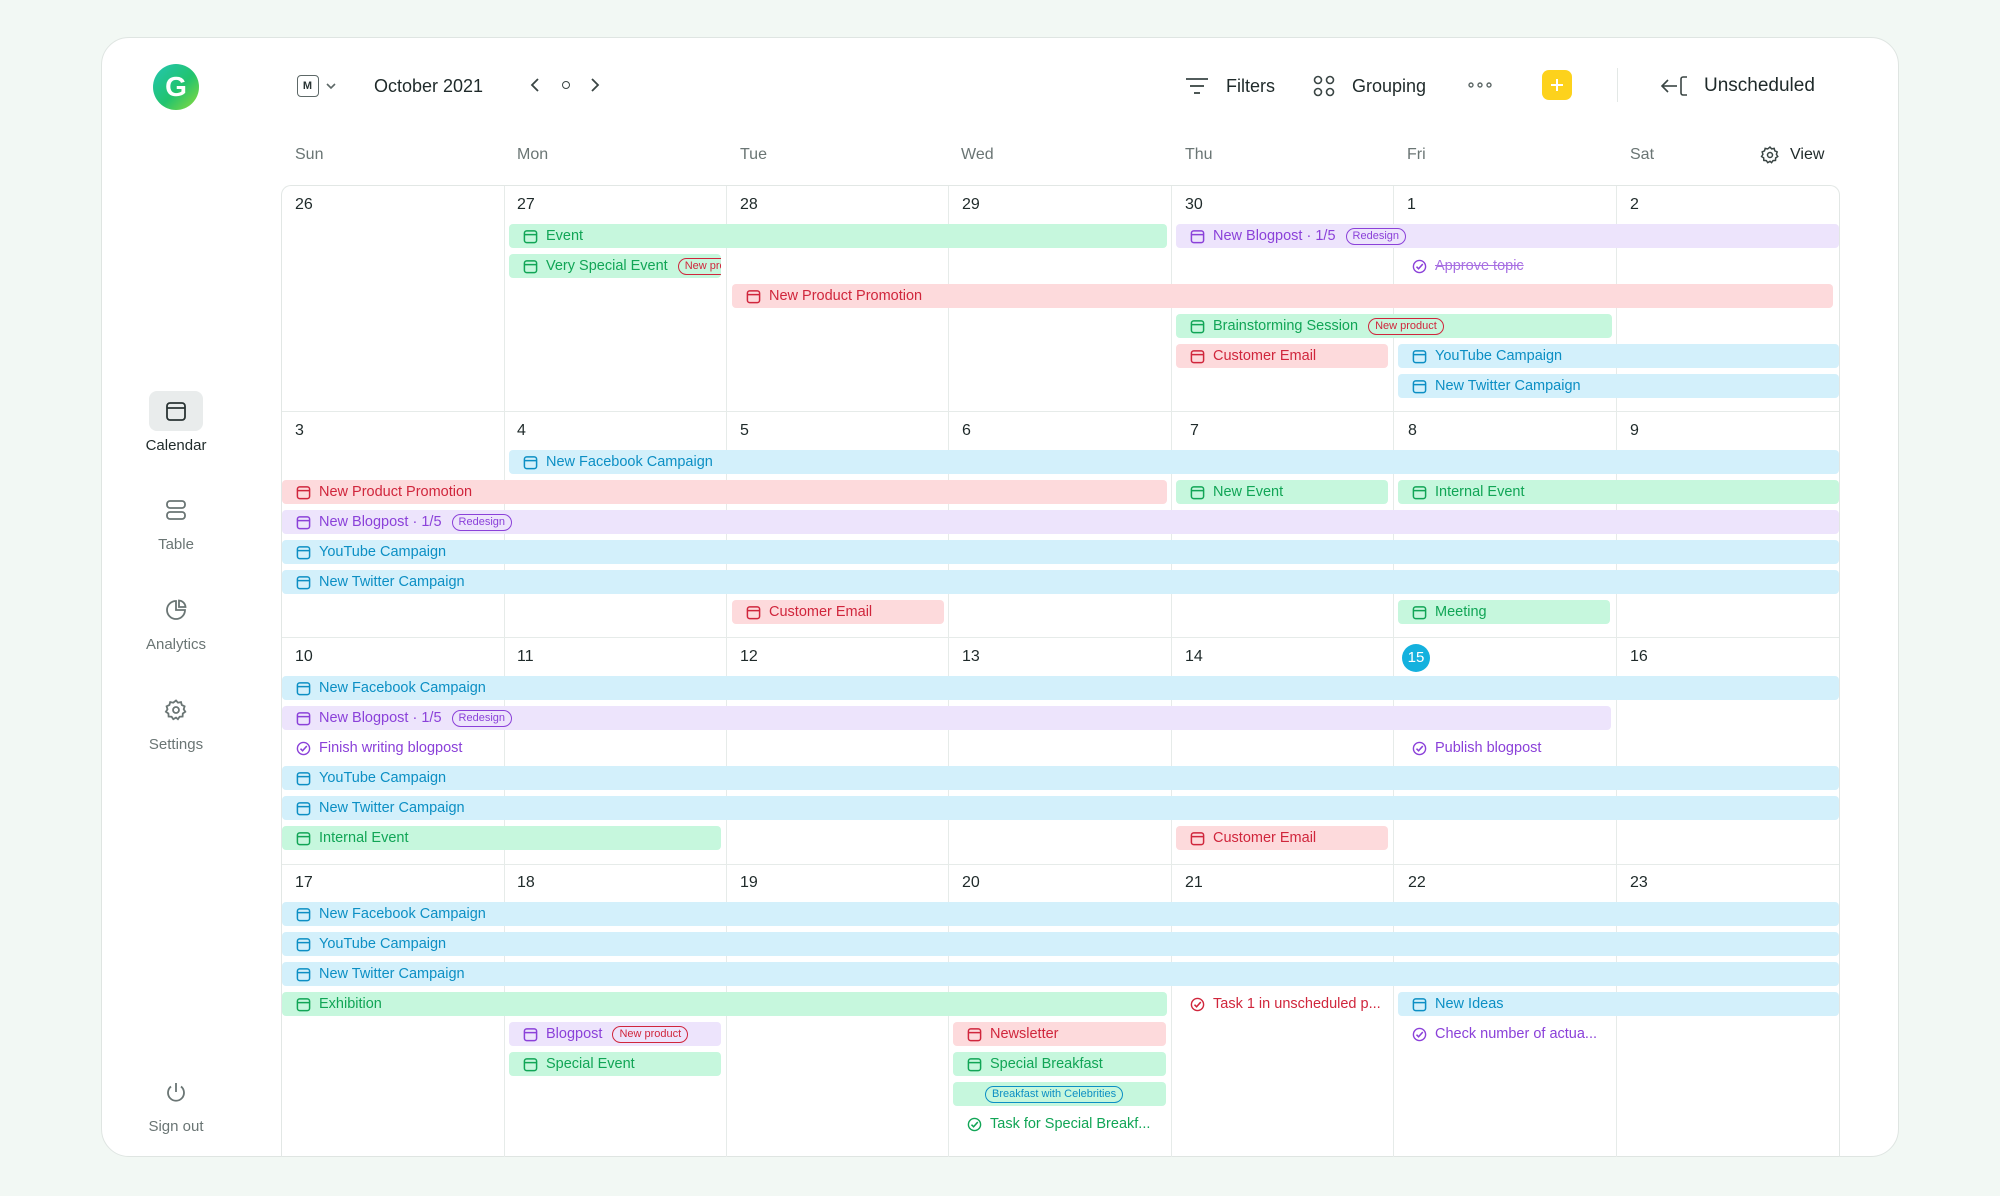 Image resolution: width=2000 pixels, height=1196 pixels. I want to click on calendar-event: New Ideas, so click(1618, 1004).